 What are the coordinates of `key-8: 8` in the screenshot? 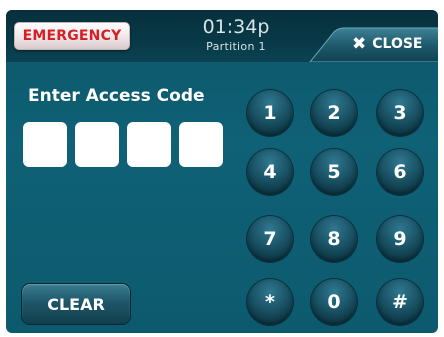 It's located at (334, 239).